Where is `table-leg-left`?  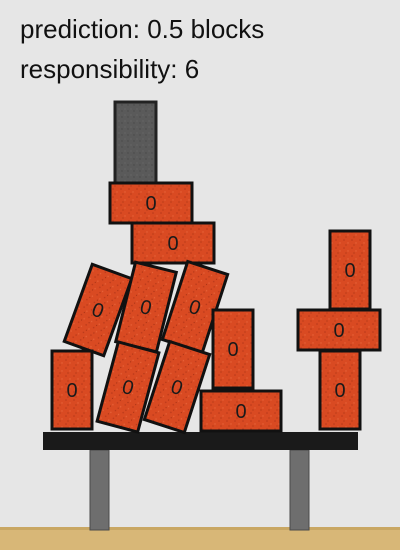 table-leg-left is located at coordinates (99, 490).